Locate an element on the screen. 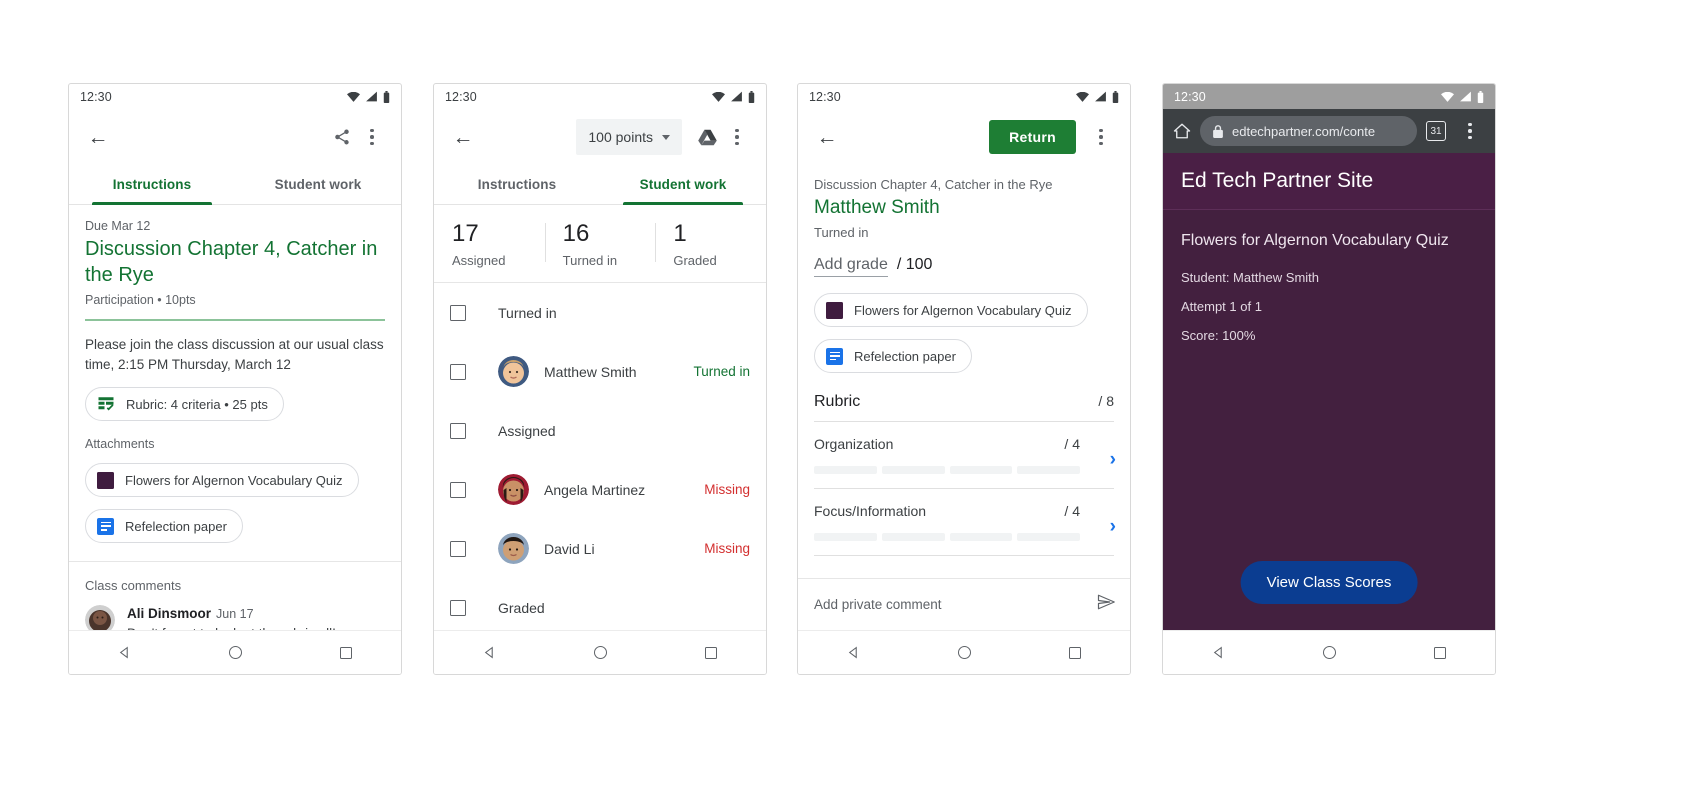 The image size is (1698, 812). share-icon is located at coordinates (342, 137).